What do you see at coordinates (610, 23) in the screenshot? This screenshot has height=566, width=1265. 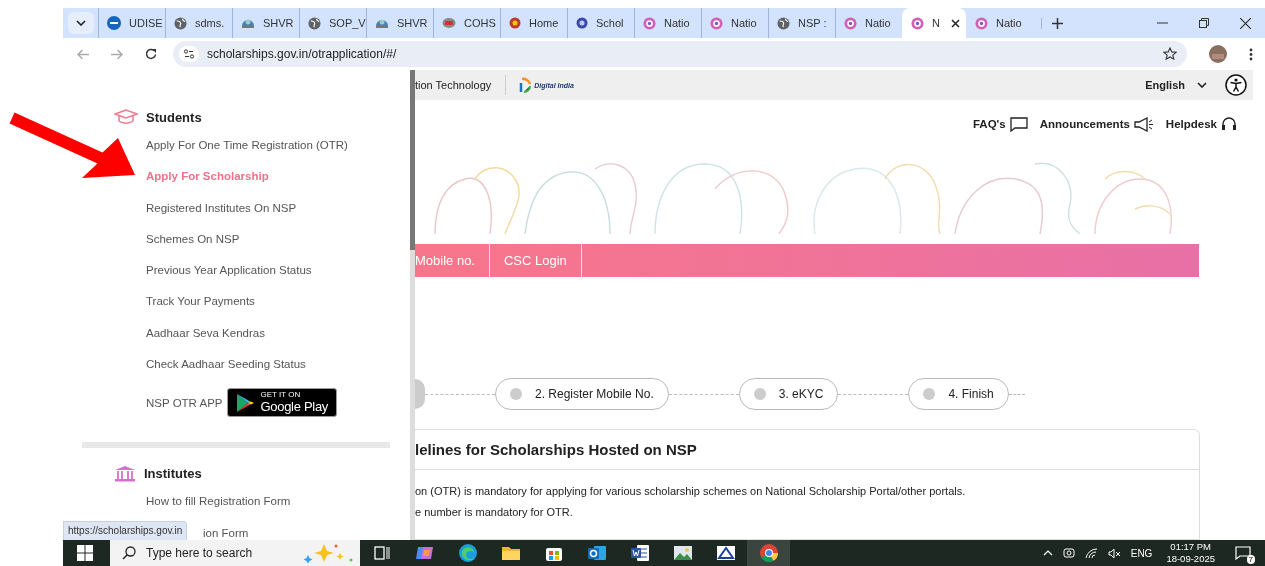 I see `tab-title: Schol` at bounding box center [610, 23].